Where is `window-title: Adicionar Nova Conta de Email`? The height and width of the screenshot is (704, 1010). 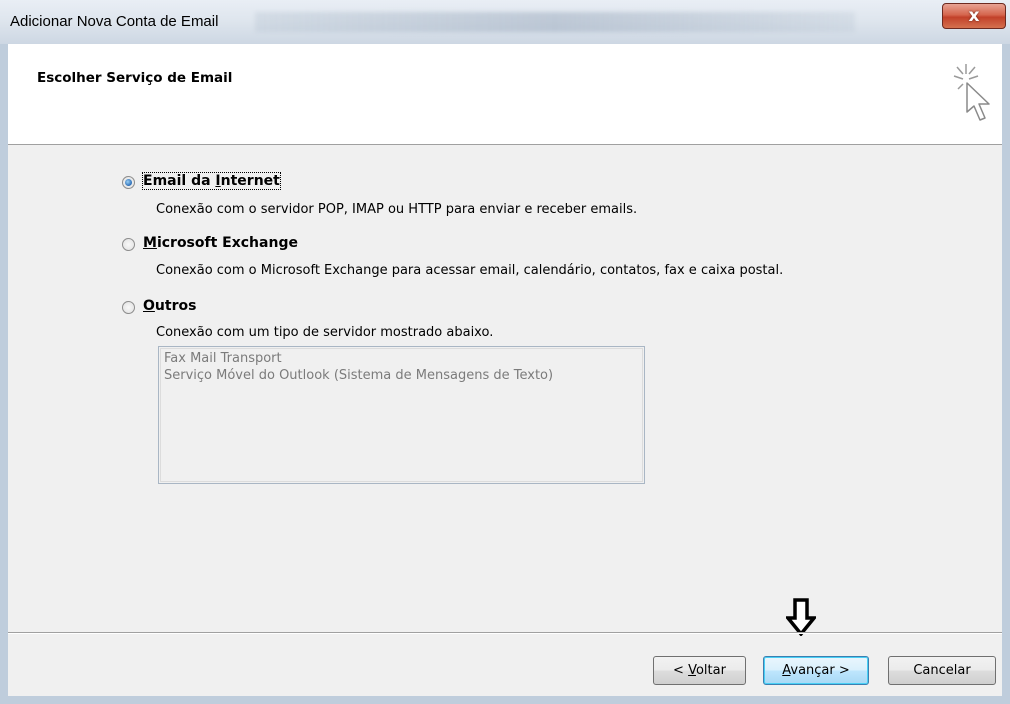 window-title: Adicionar Nova Conta de Email is located at coordinates (114, 21).